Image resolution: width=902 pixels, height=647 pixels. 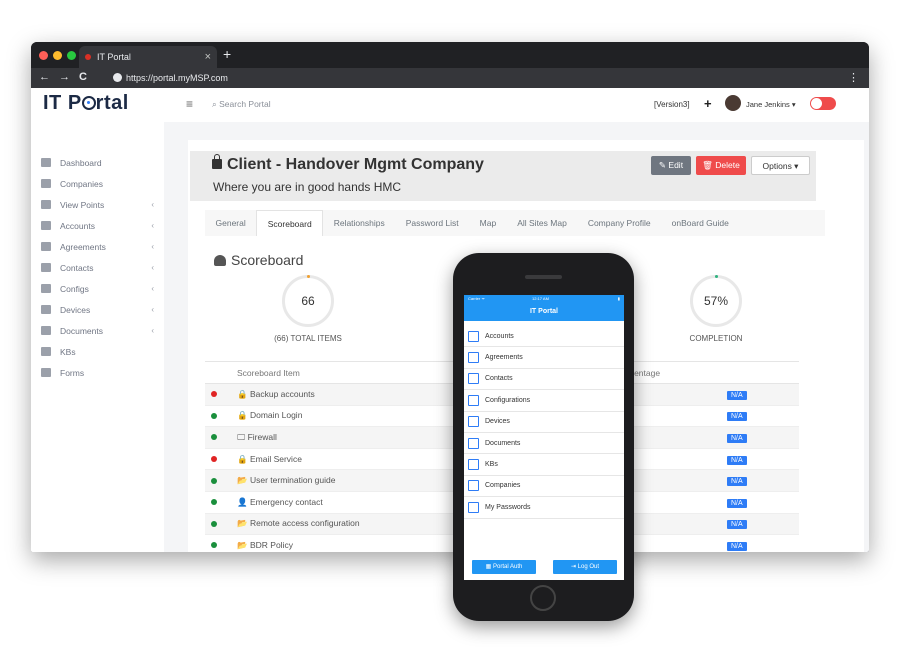 I want to click on phone-item-devices: Devices, so click(x=544, y=422).